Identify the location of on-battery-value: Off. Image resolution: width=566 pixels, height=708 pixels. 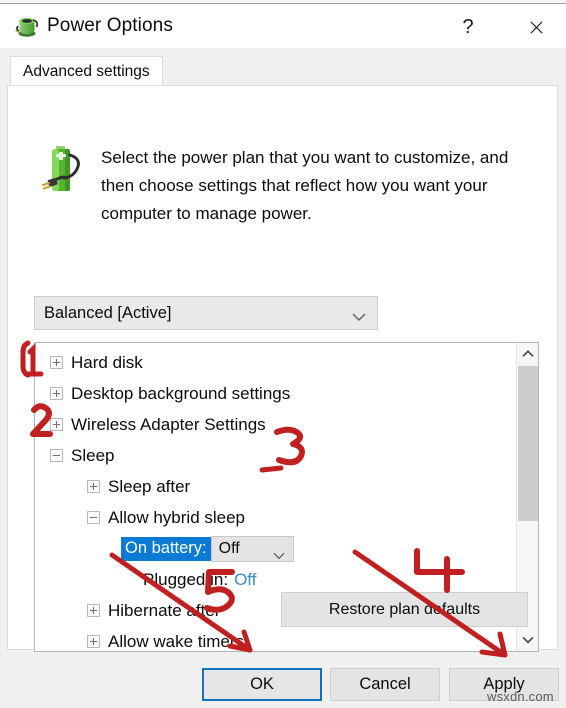
(229, 548).